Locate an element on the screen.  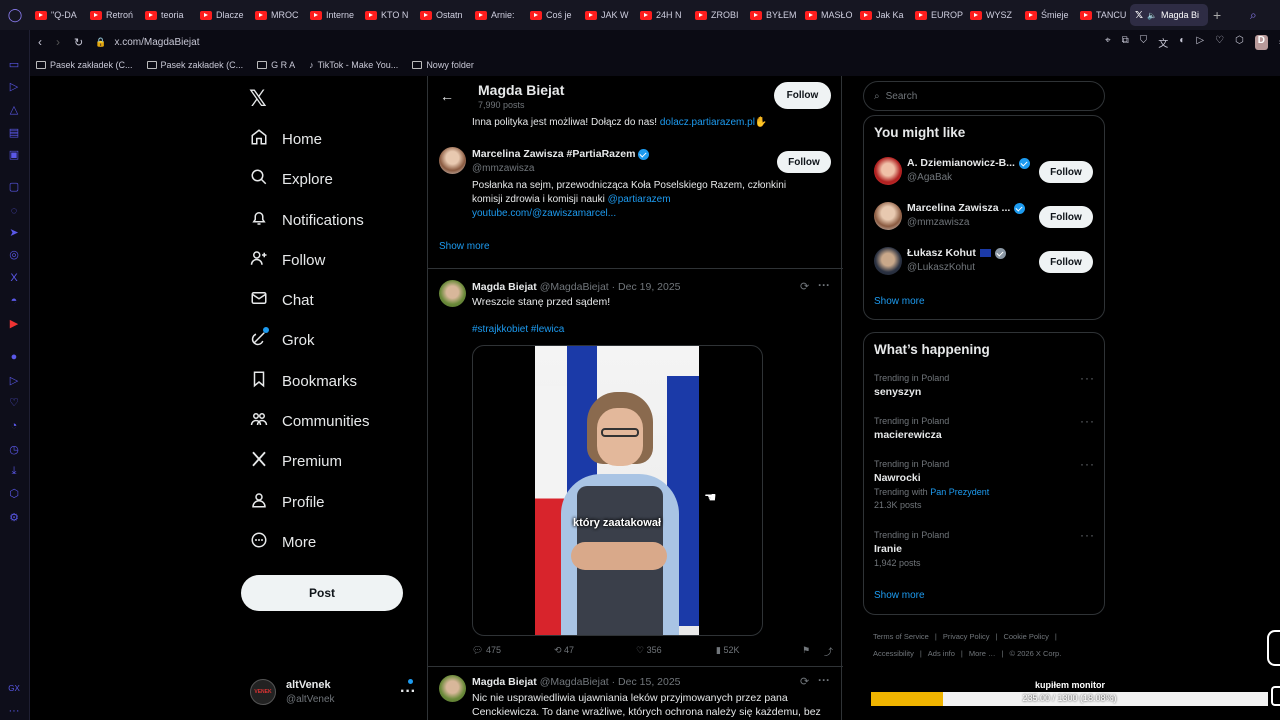
footer-link: Ads info is located at coordinates (941, 653).